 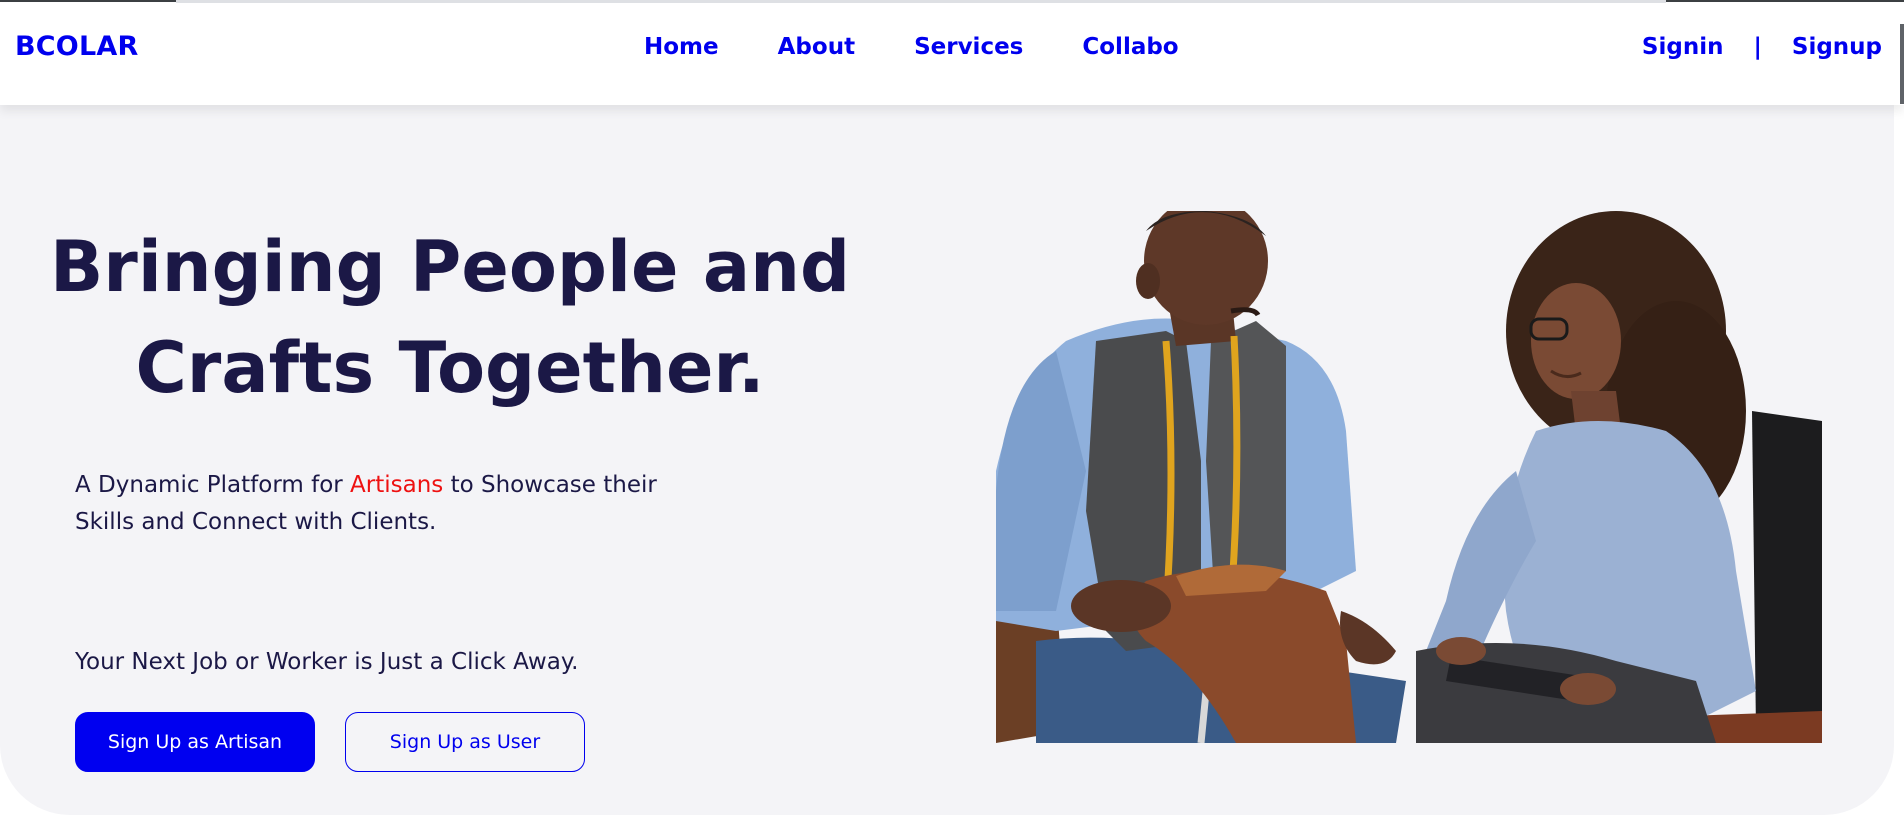 What do you see at coordinates (465, 742) in the screenshot?
I see `signup-user-button: Sign Up as User` at bounding box center [465, 742].